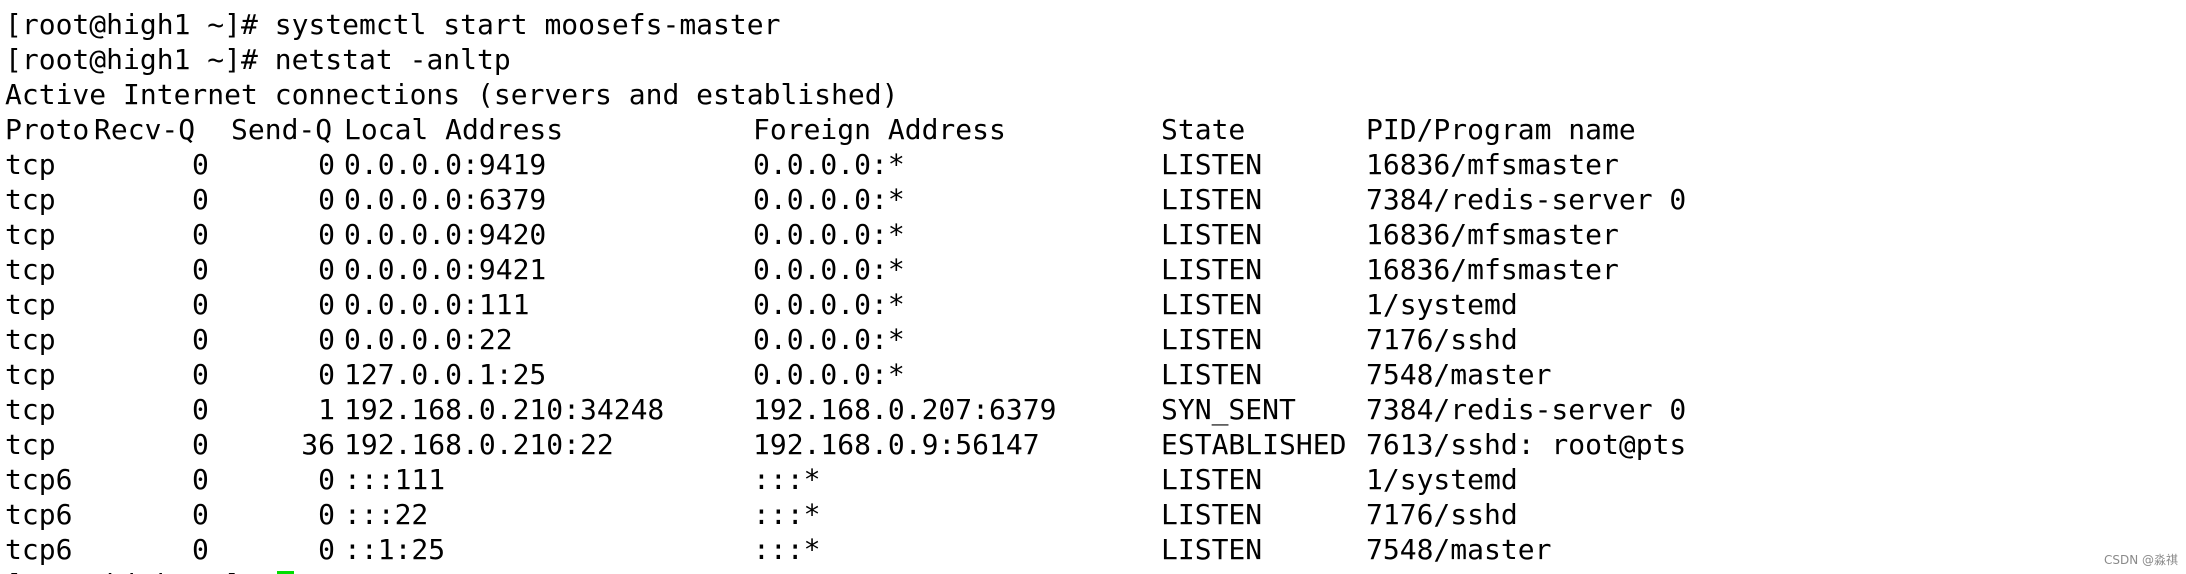  Describe the element at coordinates (1228, 409) in the screenshot. I see `cell-state: SYN_SENT` at that location.